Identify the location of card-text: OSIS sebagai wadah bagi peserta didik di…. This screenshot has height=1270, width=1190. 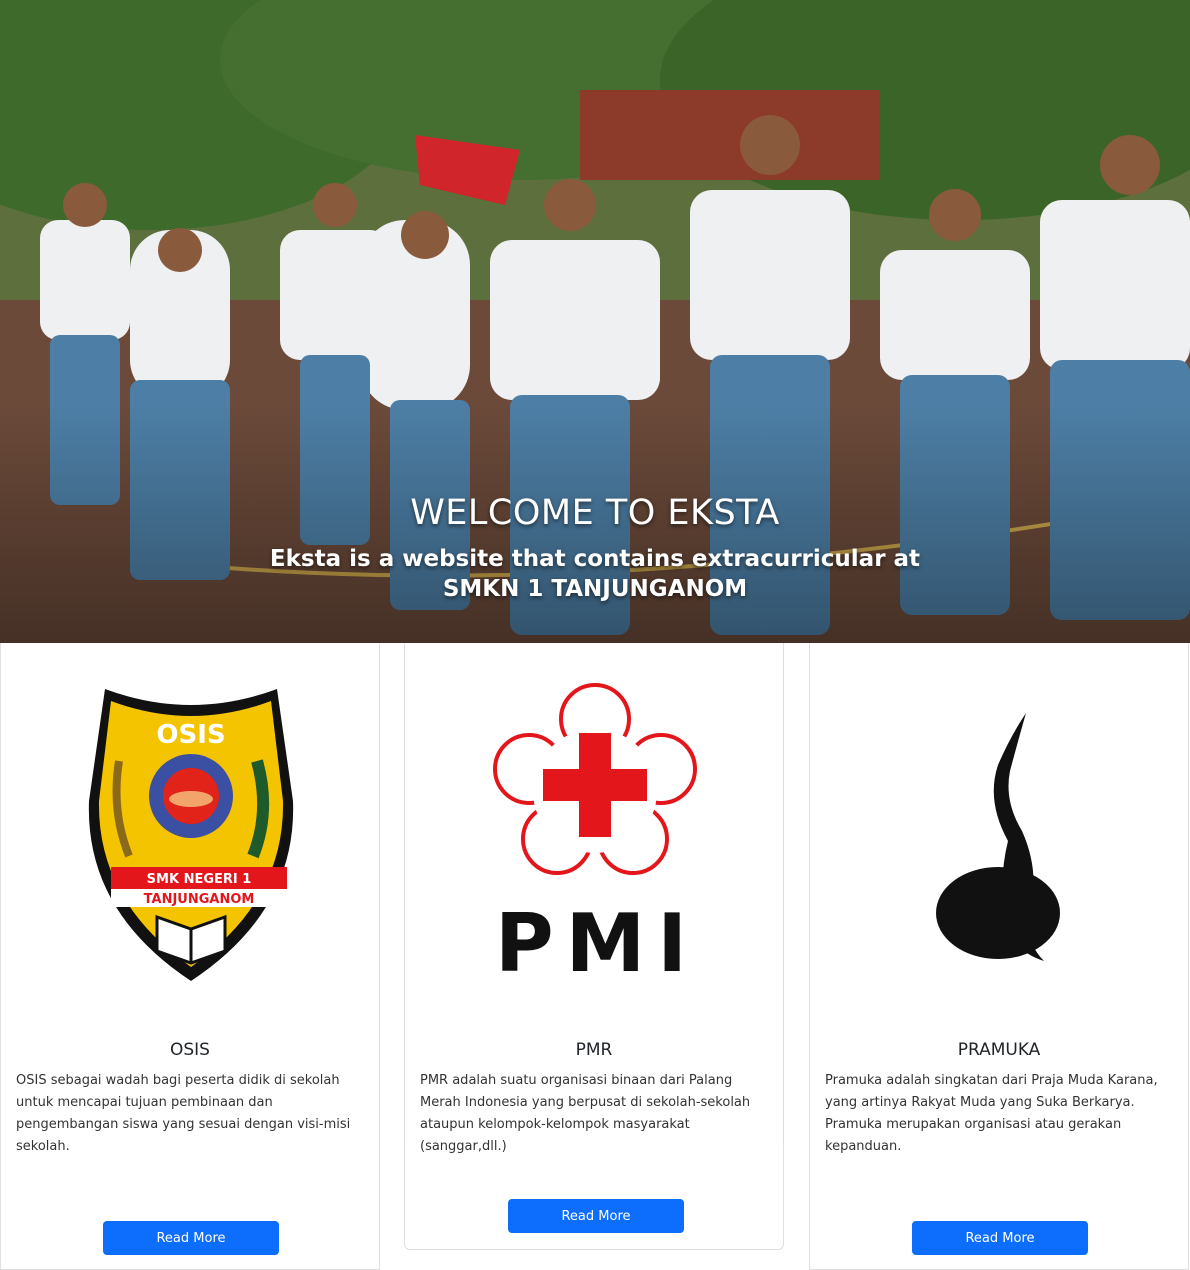
(183, 1113).